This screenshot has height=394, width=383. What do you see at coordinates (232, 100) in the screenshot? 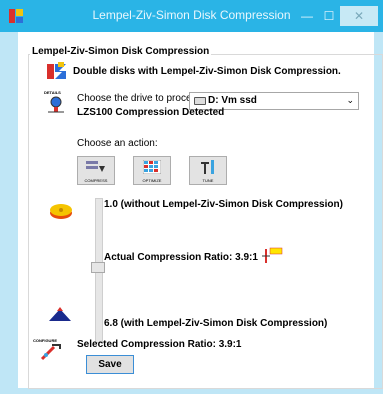
I see `drive-select-value: D: Vm ssd` at bounding box center [232, 100].